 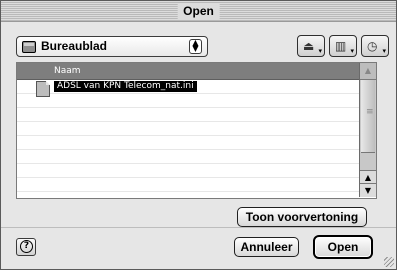 I want to click on help-button: ?, so click(x=26, y=247).